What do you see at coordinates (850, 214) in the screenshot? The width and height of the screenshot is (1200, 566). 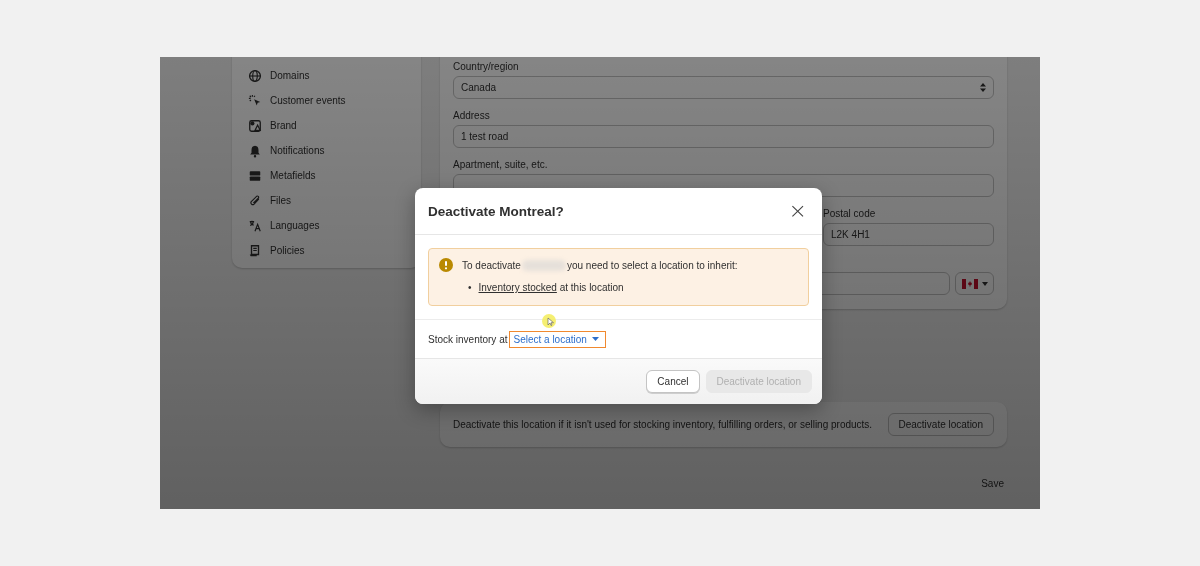 I see `field-label: Postal code` at bounding box center [850, 214].